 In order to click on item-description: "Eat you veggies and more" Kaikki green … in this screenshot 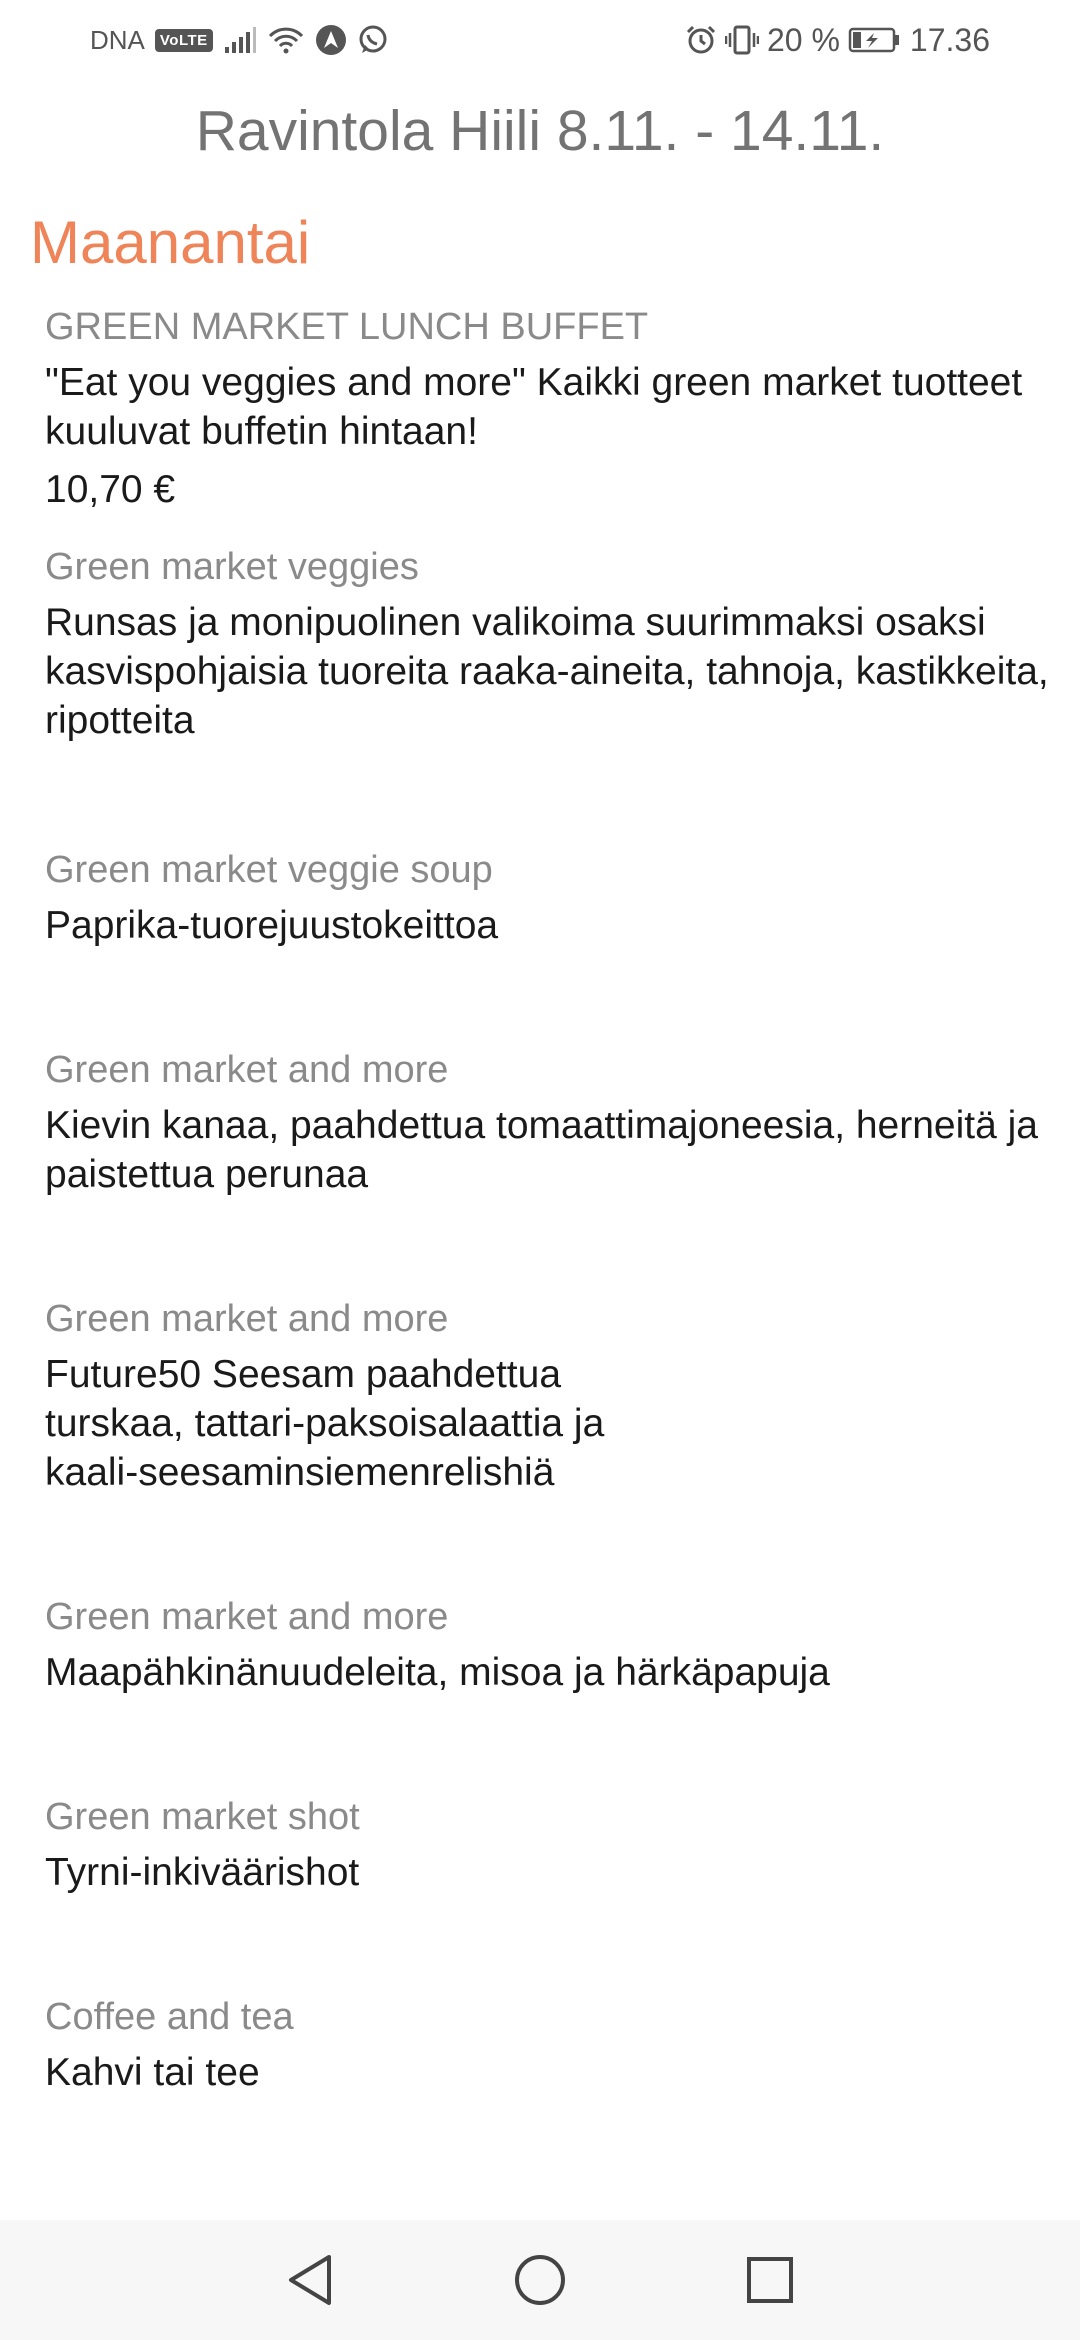, I will do `click(534, 407)`.